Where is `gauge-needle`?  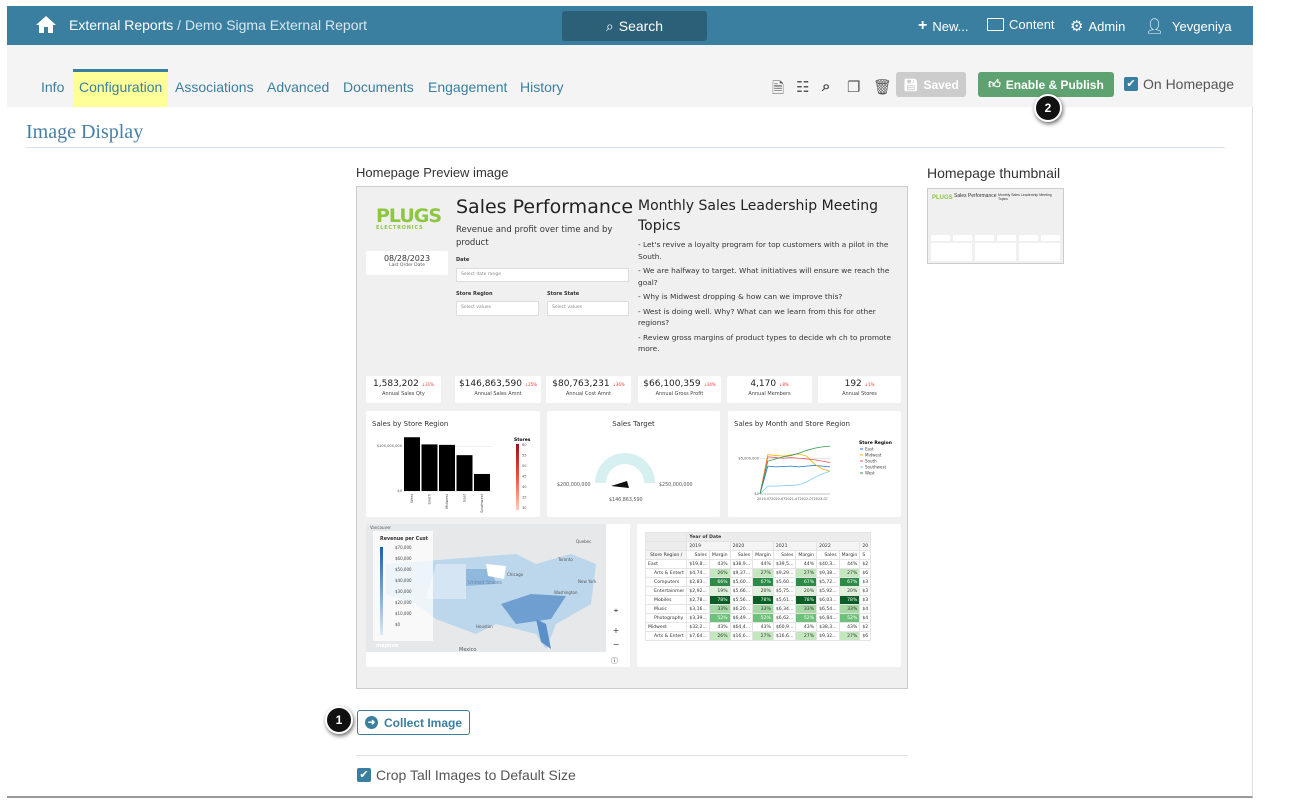
gauge-needle is located at coordinates (620, 484).